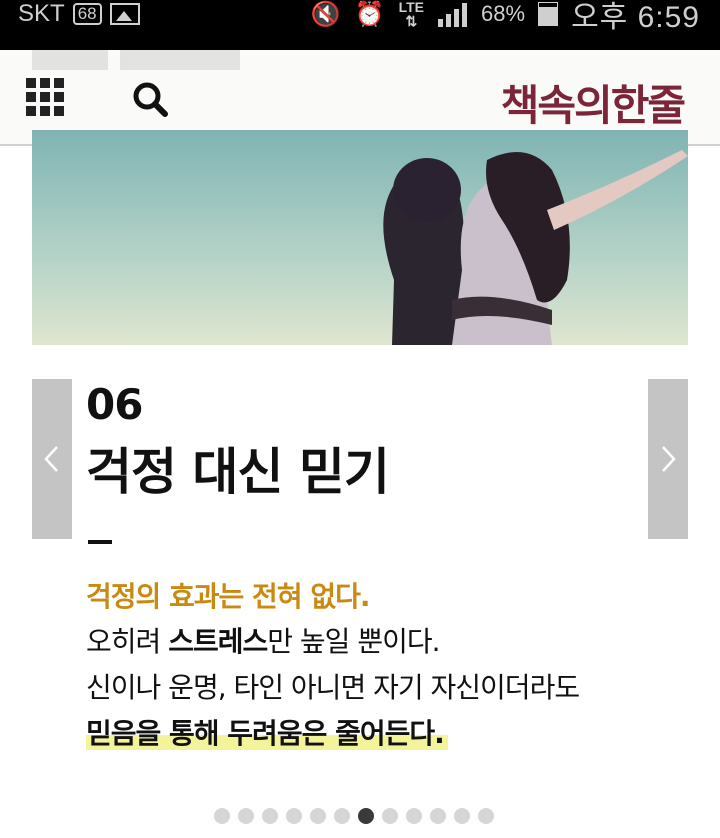  I want to click on chevron-left-icon, so click(51, 459).